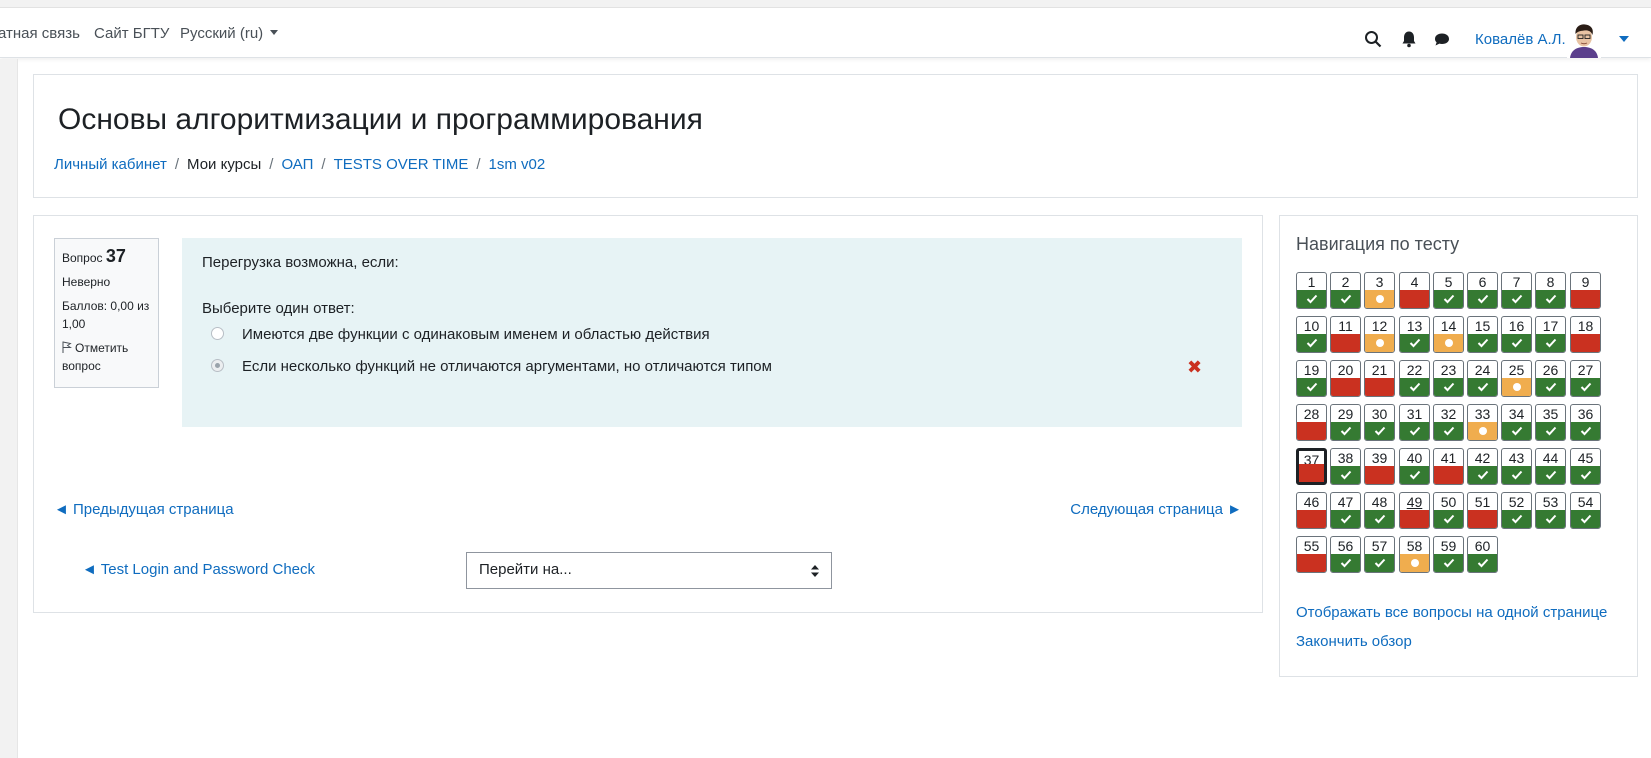 Image resolution: width=1651 pixels, height=758 pixels. Describe the element at coordinates (1373, 39) in the screenshot. I see `search-icon` at that location.